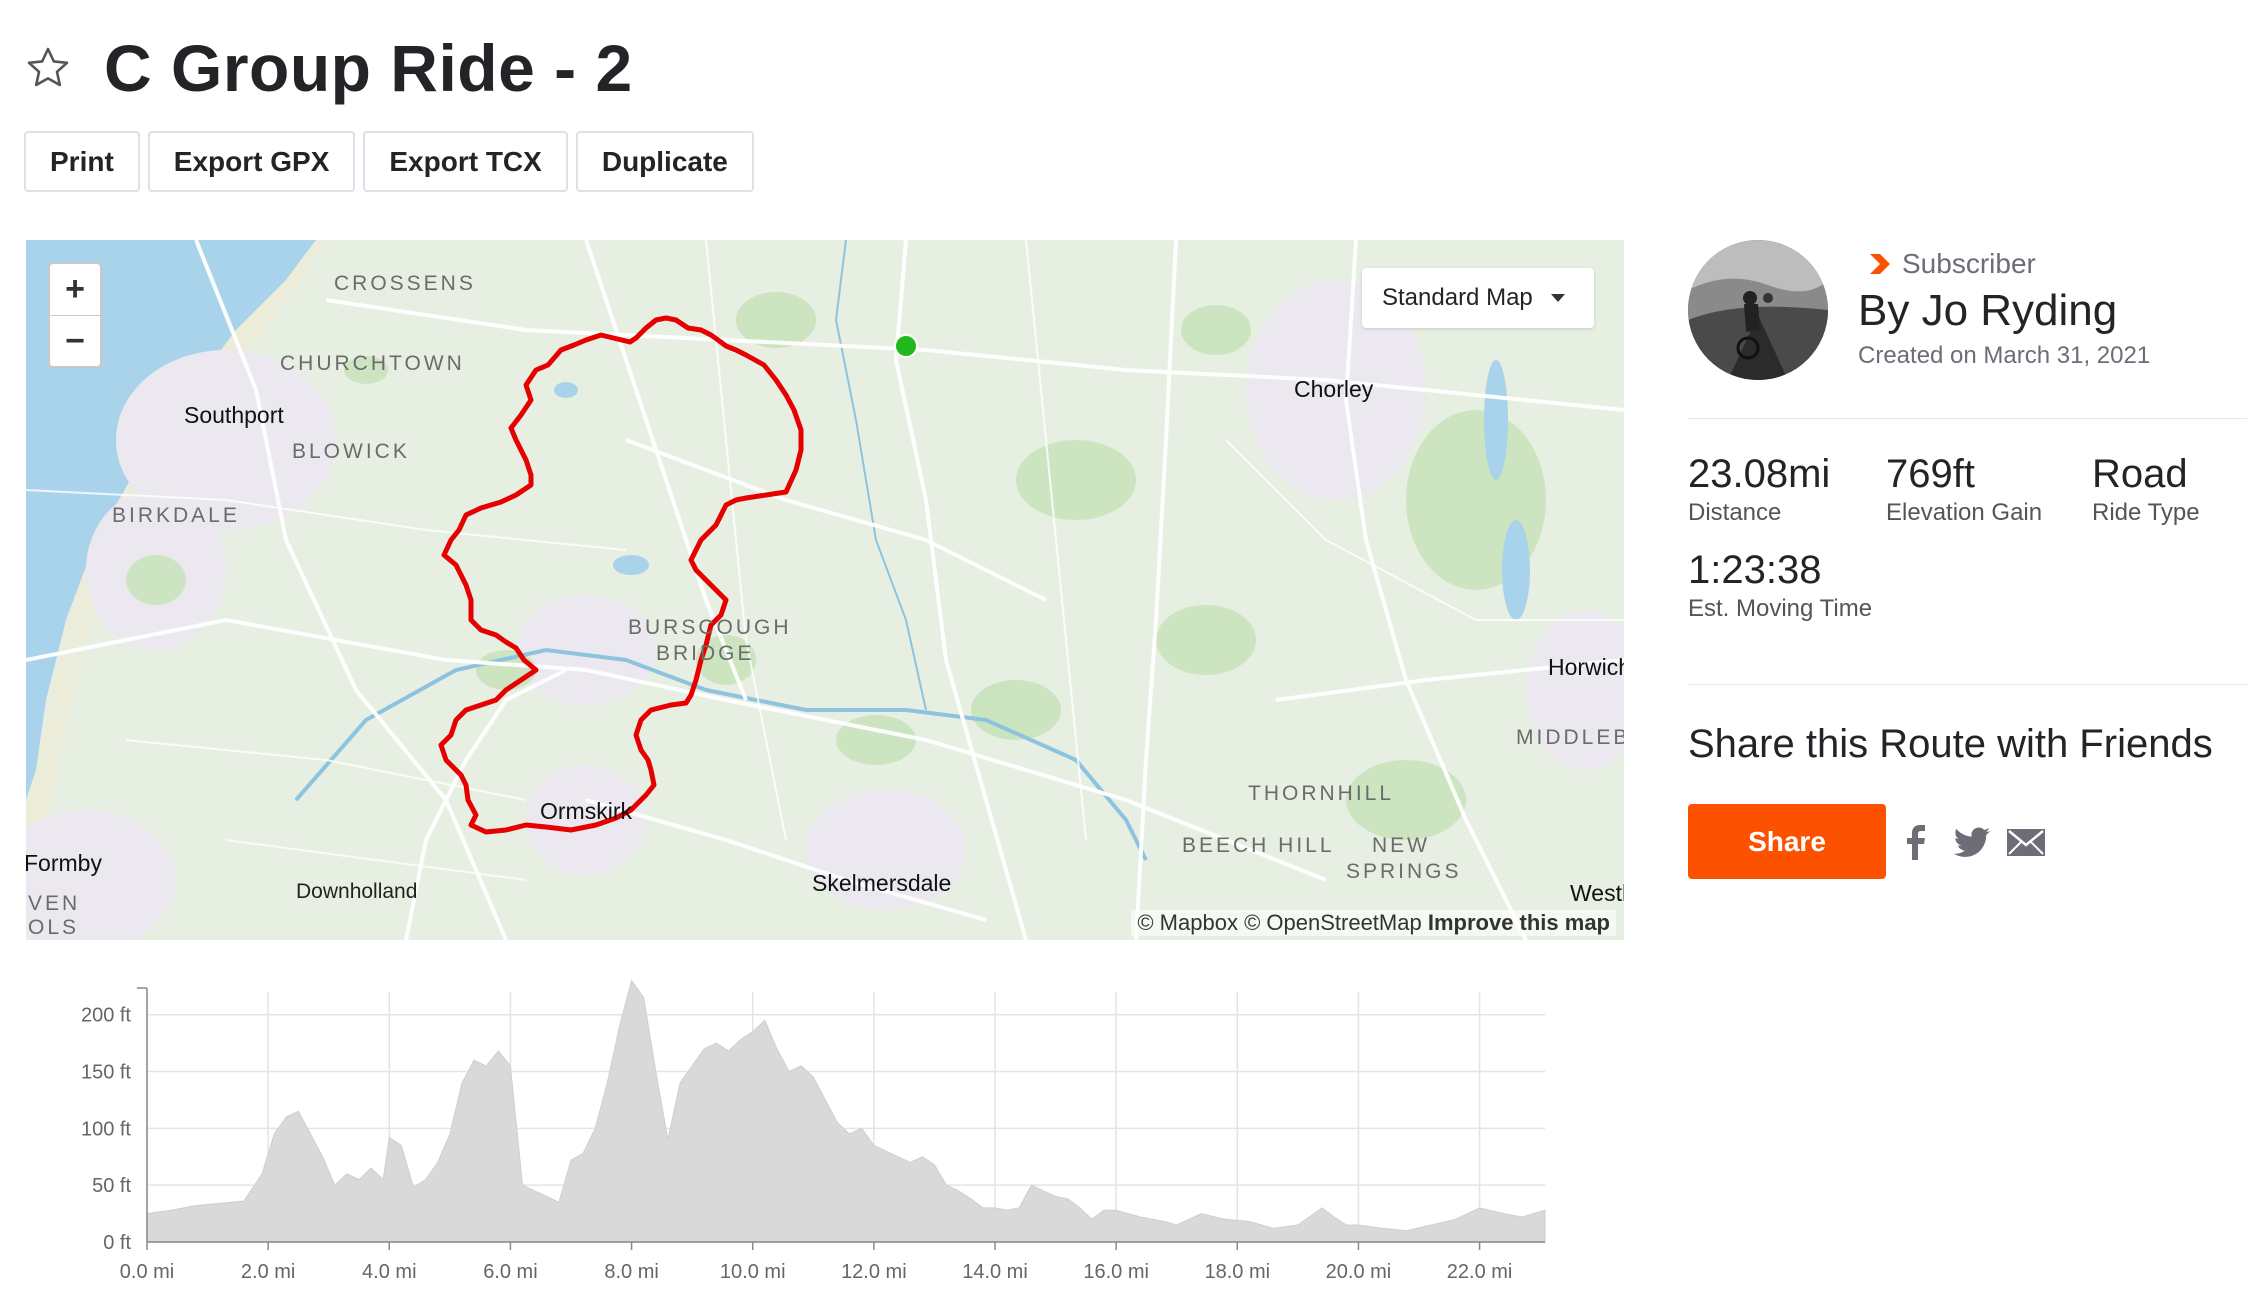  I want to click on ride-type-value: Road, so click(2140, 474).